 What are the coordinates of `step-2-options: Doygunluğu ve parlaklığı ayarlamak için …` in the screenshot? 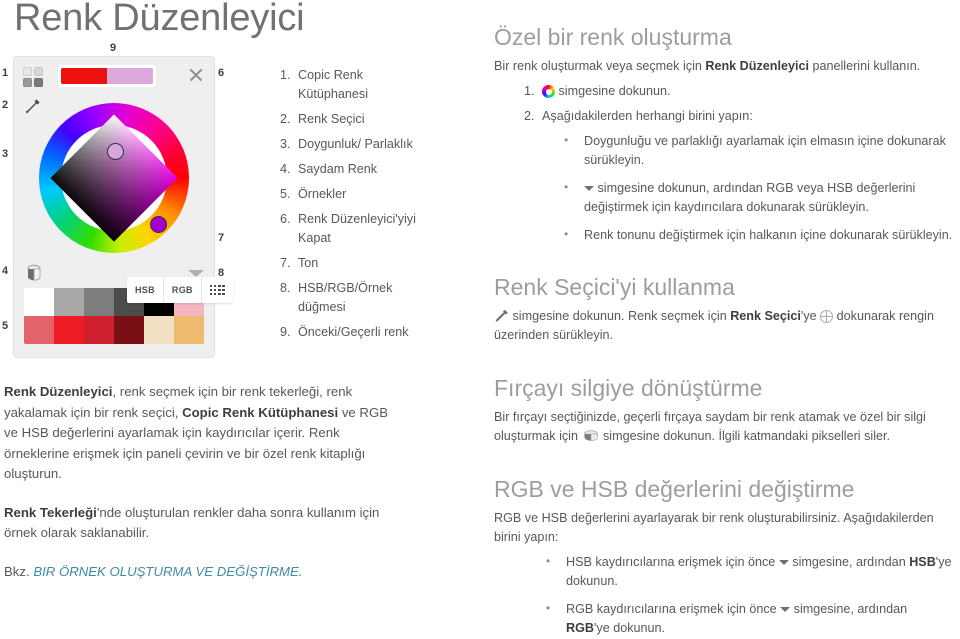 It's located at (748, 188).